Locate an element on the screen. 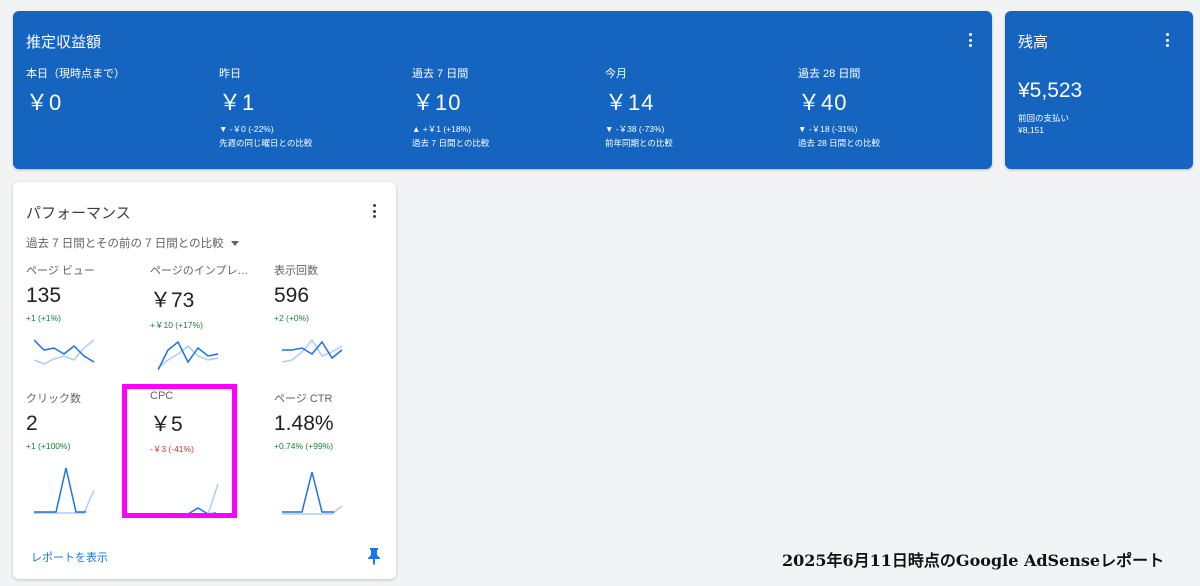 The height and width of the screenshot is (586, 1200). metric-ad-impressions: 表示回数 596 +2 (+0%) is located at coordinates (333, 322).